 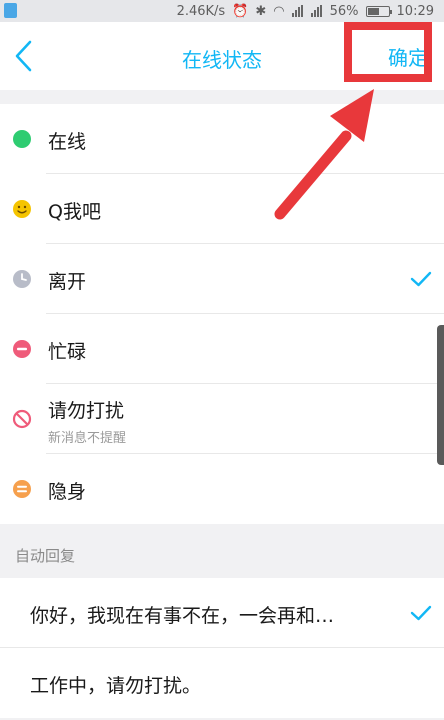 I want to click on status-label: 忙碌, so click(x=67, y=352).